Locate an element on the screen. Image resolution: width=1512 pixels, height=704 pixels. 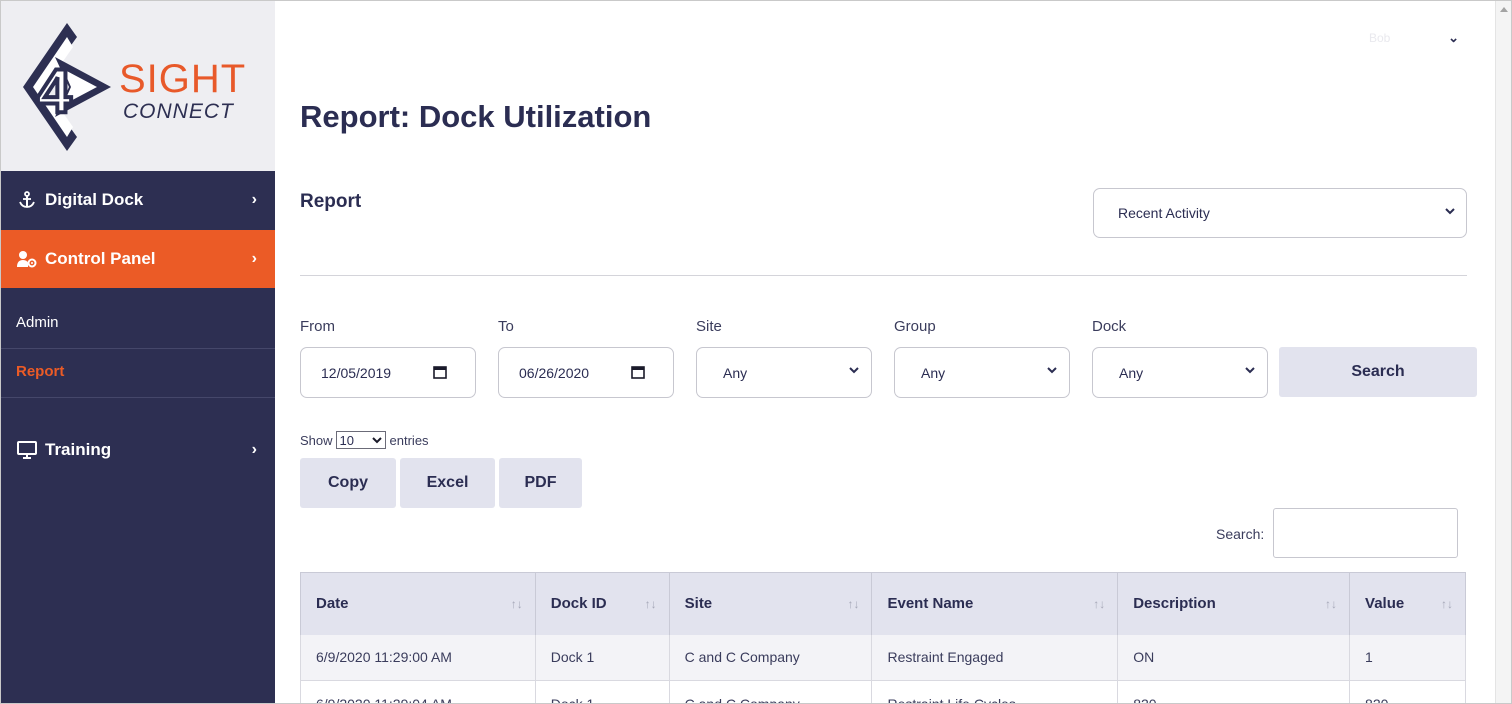
chevron-down-icon: ⌄ is located at coordinates (1453, 37).